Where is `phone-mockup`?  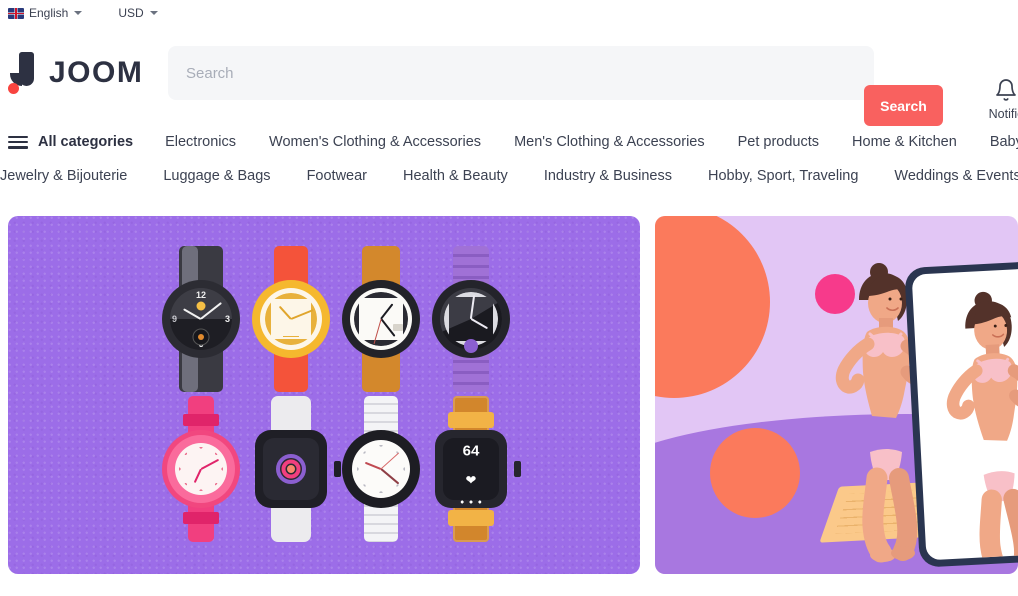 phone-mockup is located at coordinates (961, 414).